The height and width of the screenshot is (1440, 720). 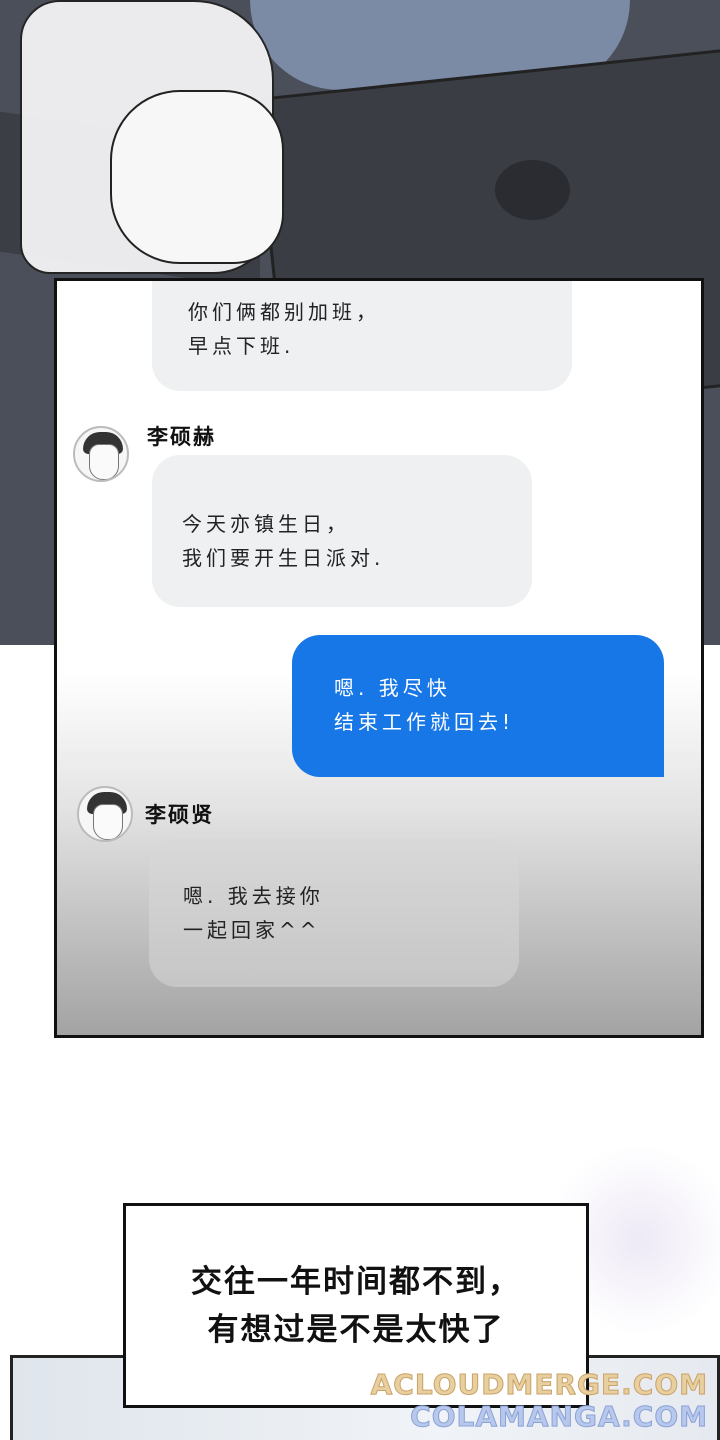 I want to click on message-bubble-2: 今天亦镇生日， 我们要开生日派对., so click(x=342, y=531).